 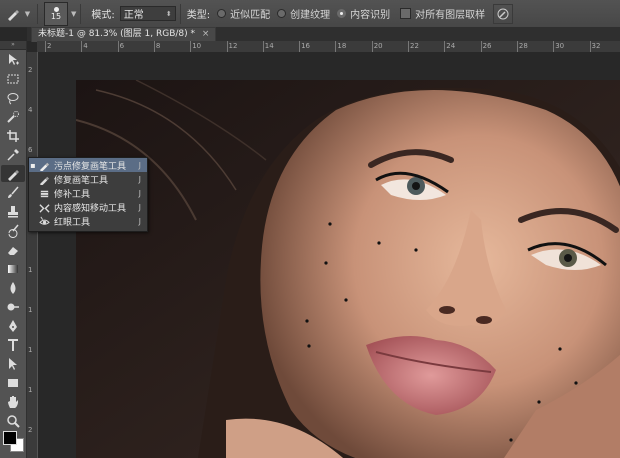 I want to click on path-select-icon, so click(x=13, y=363).